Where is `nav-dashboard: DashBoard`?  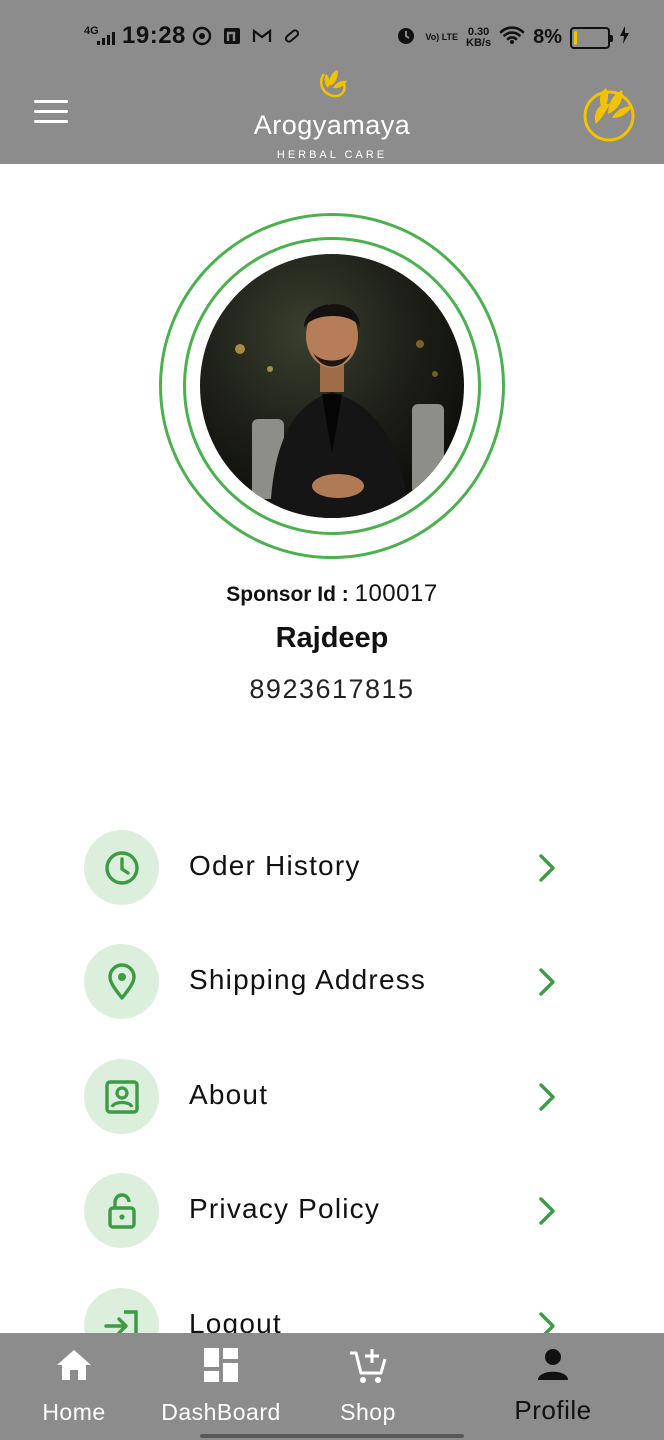
nav-dashboard: DashBoard is located at coordinates (221, 1386).